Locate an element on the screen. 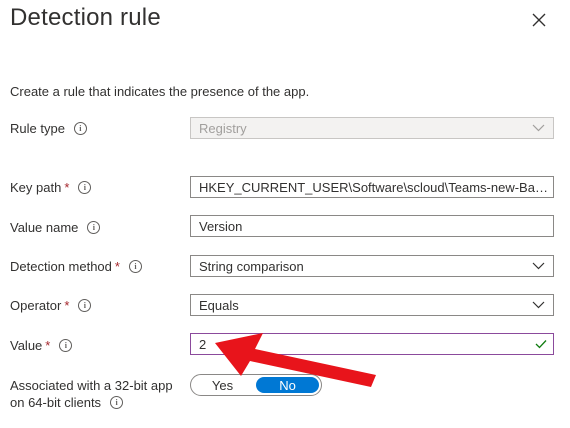  operator-select: Equals is located at coordinates (372, 305).